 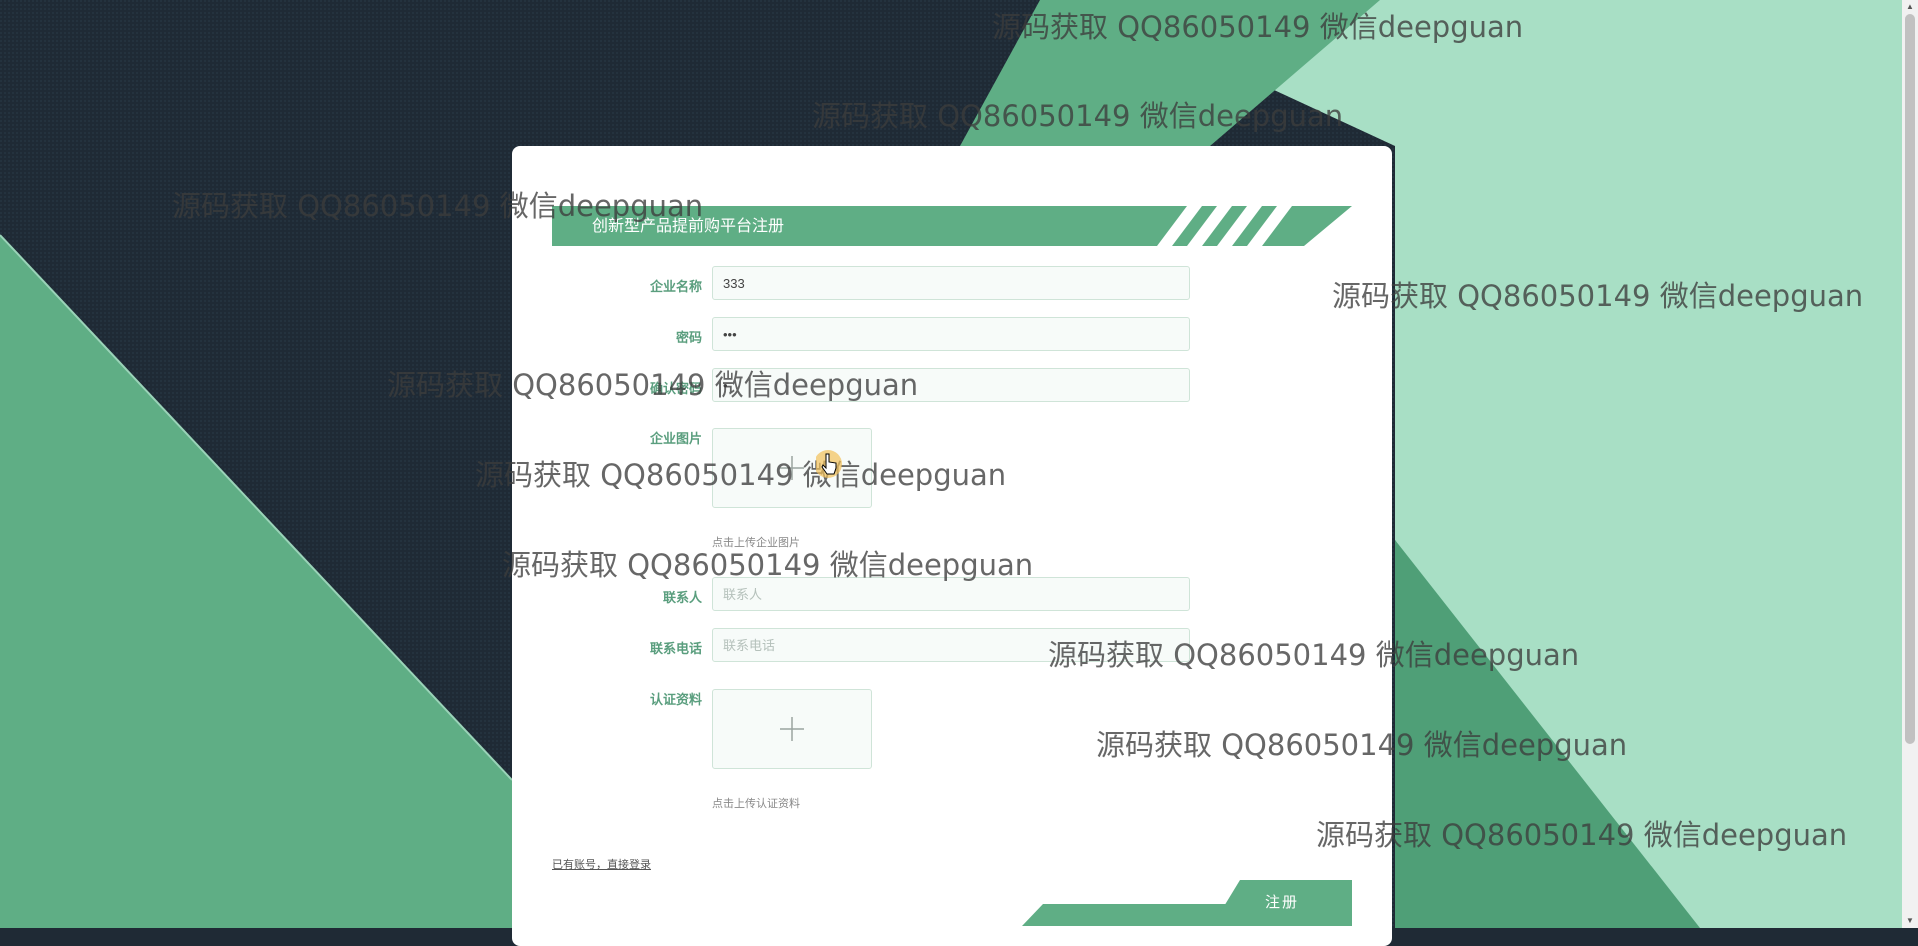 I want to click on company-image-uploader, so click(x=792, y=468).